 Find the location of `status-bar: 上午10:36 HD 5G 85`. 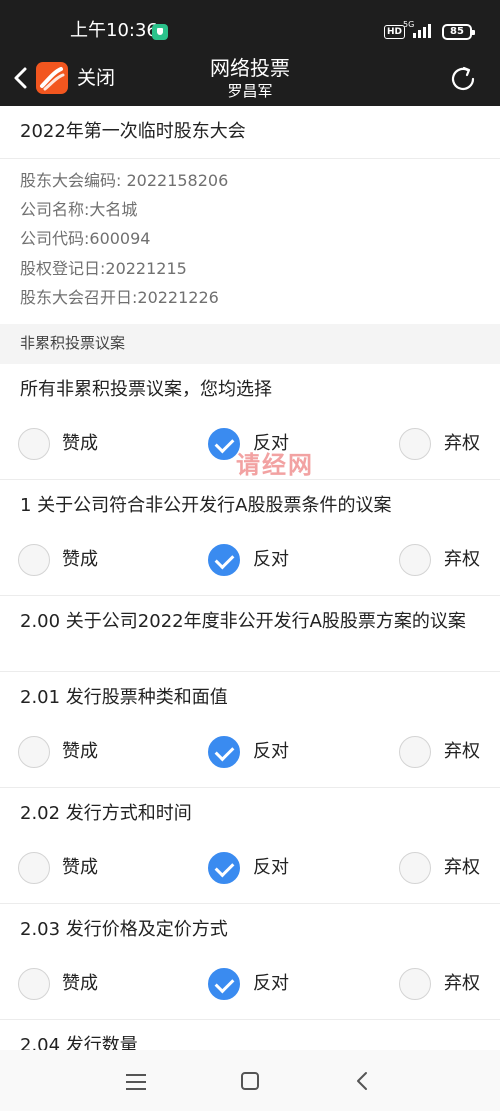

status-bar: 上午10:36 HD 5G 85 is located at coordinates (250, 25).